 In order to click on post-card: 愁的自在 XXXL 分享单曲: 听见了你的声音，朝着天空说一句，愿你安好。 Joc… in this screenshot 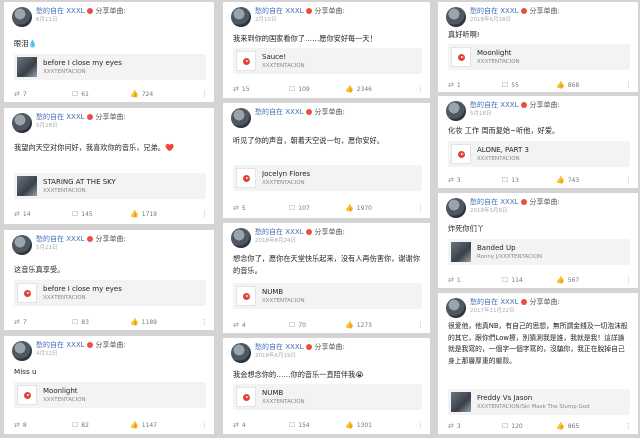, I will do `click(326, 160)`.